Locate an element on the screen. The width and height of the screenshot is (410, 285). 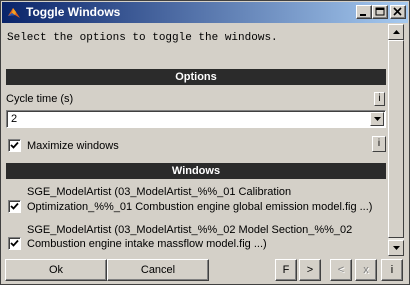
scroll-down-button is located at coordinates (396, 248).